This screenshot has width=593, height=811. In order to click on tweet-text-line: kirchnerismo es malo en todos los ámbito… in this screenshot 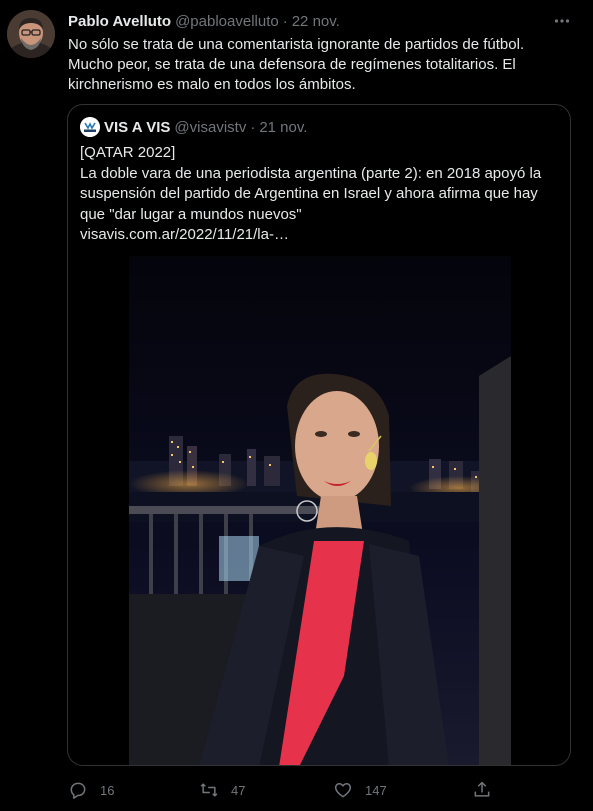, I will do `click(212, 84)`.